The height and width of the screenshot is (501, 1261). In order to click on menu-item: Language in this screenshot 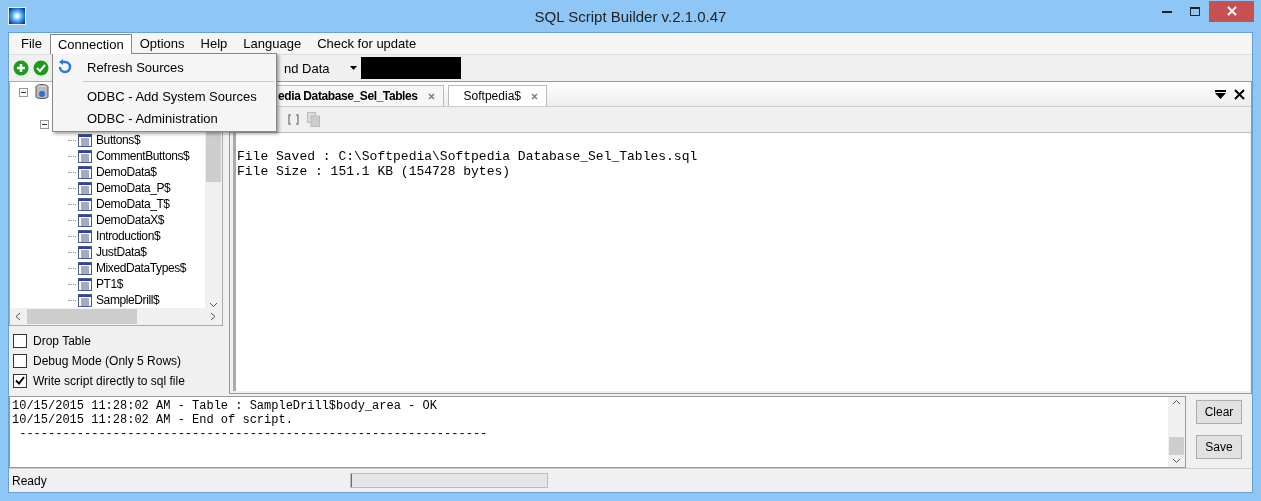, I will do `click(272, 43)`.